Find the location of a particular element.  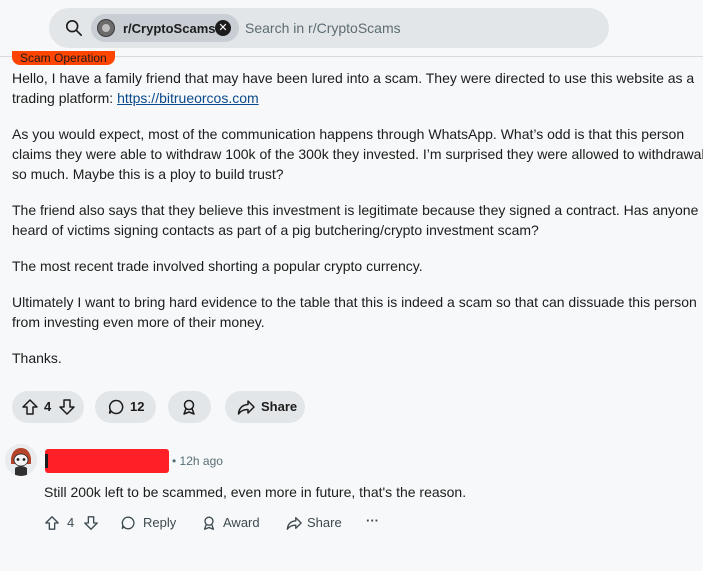

snoo-avatar-icon is located at coordinates (21, 460).